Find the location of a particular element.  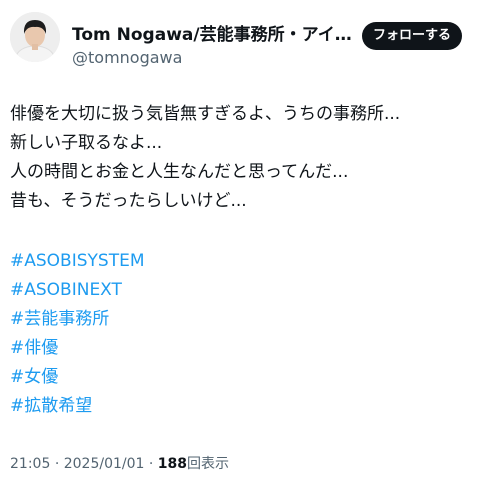

hashtag-link: #芸能事務所 is located at coordinates (77, 319).